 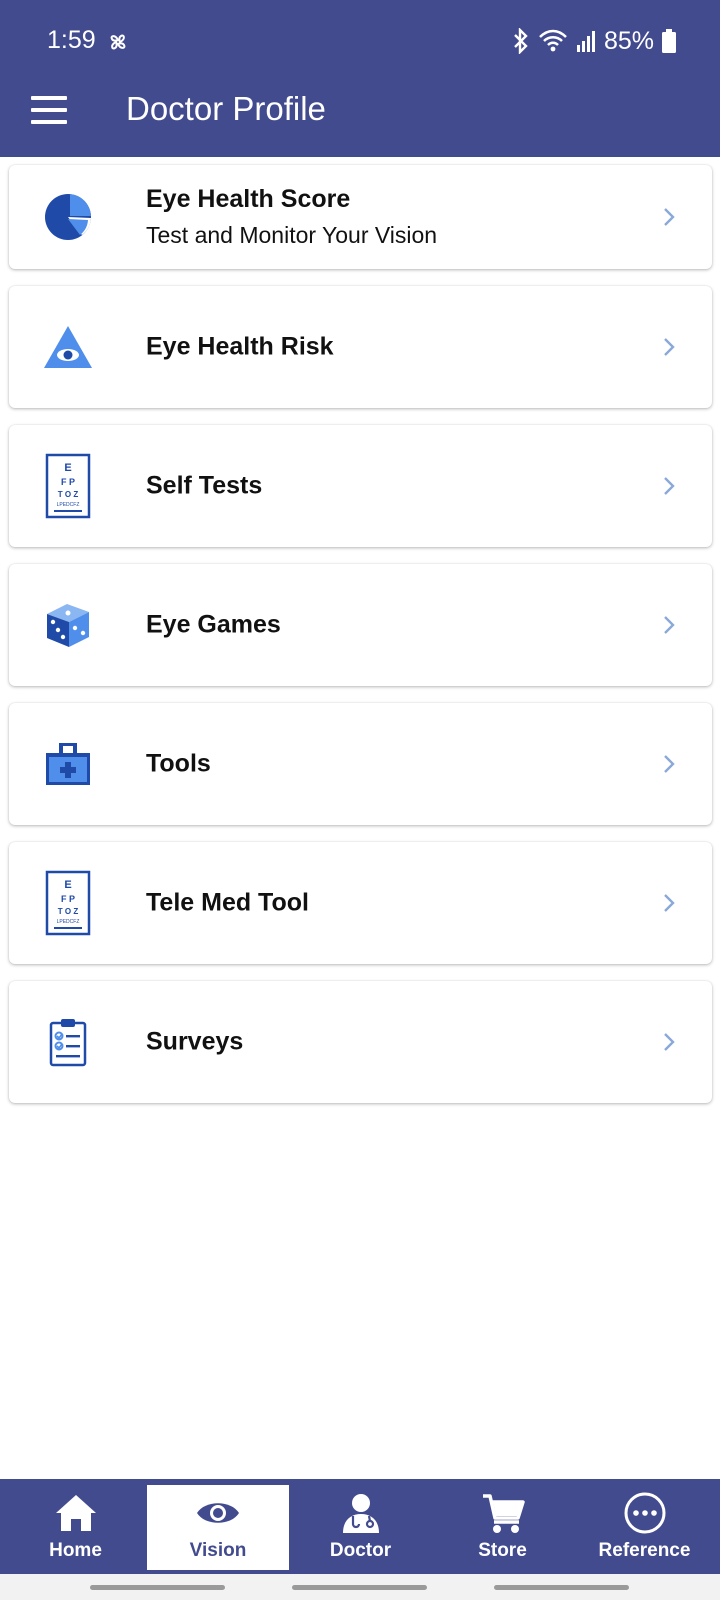 I want to click on nav-label: Home, so click(x=75, y=1550).